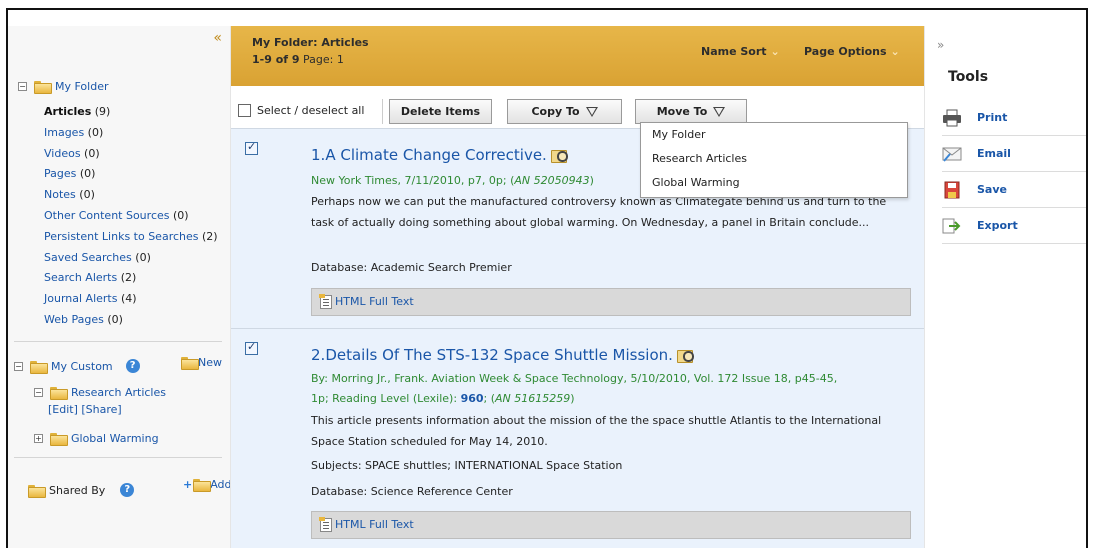  Describe the element at coordinates (952, 226) in the screenshot. I see `export-icon` at that location.